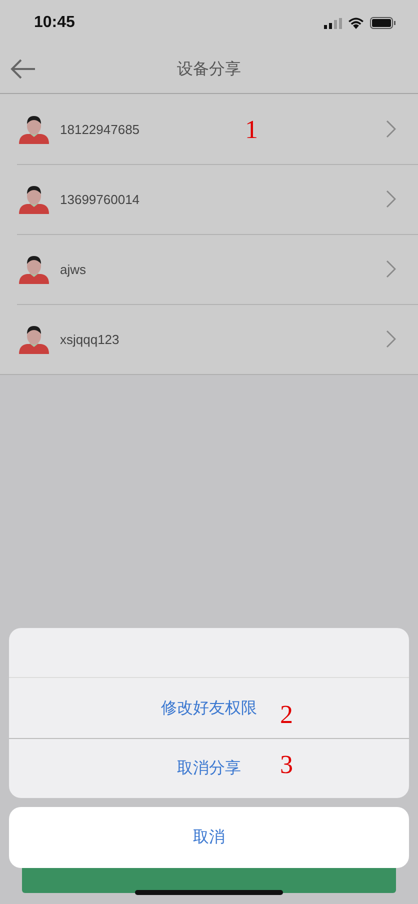  I want to click on friend-name: ajws, so click(73, 269).